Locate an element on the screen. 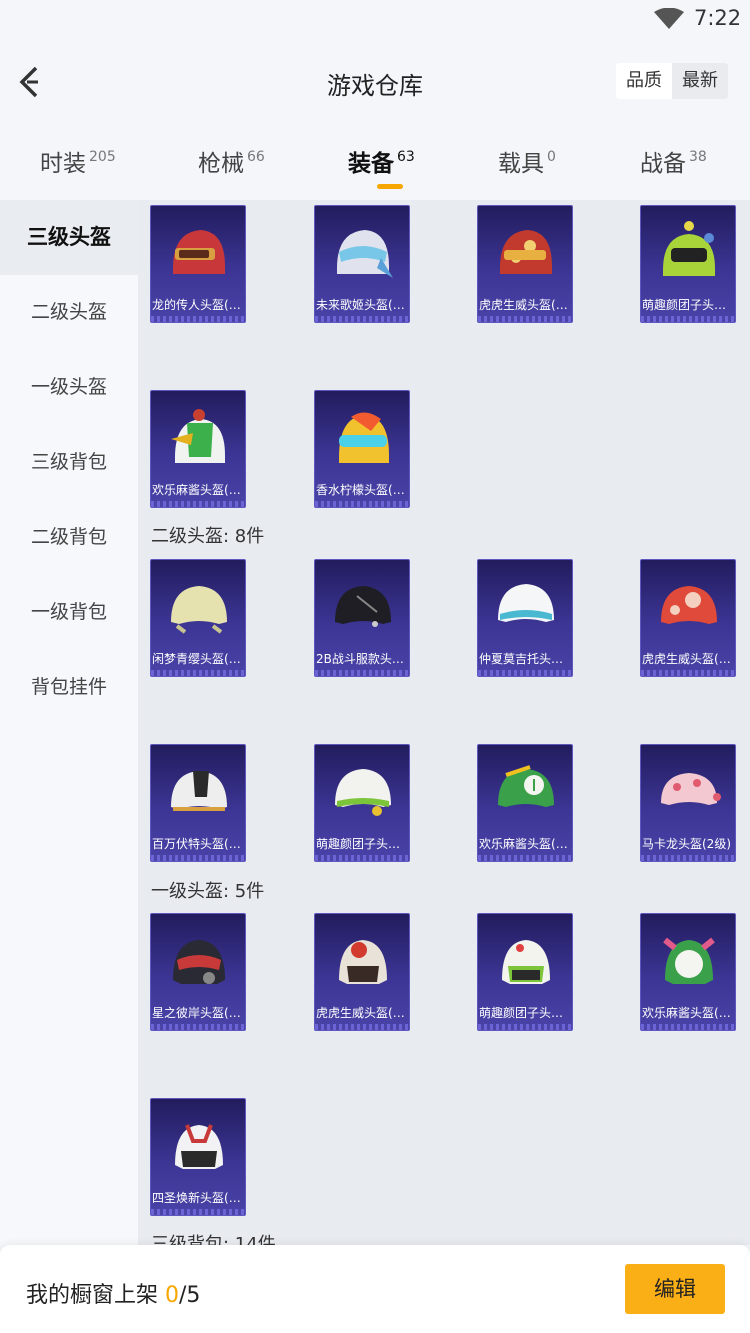 Image resolution: width=750 pixels, height=1333 pixels. item-card: 龙的传人头盔(3级) is located at coordinates (198, 264).